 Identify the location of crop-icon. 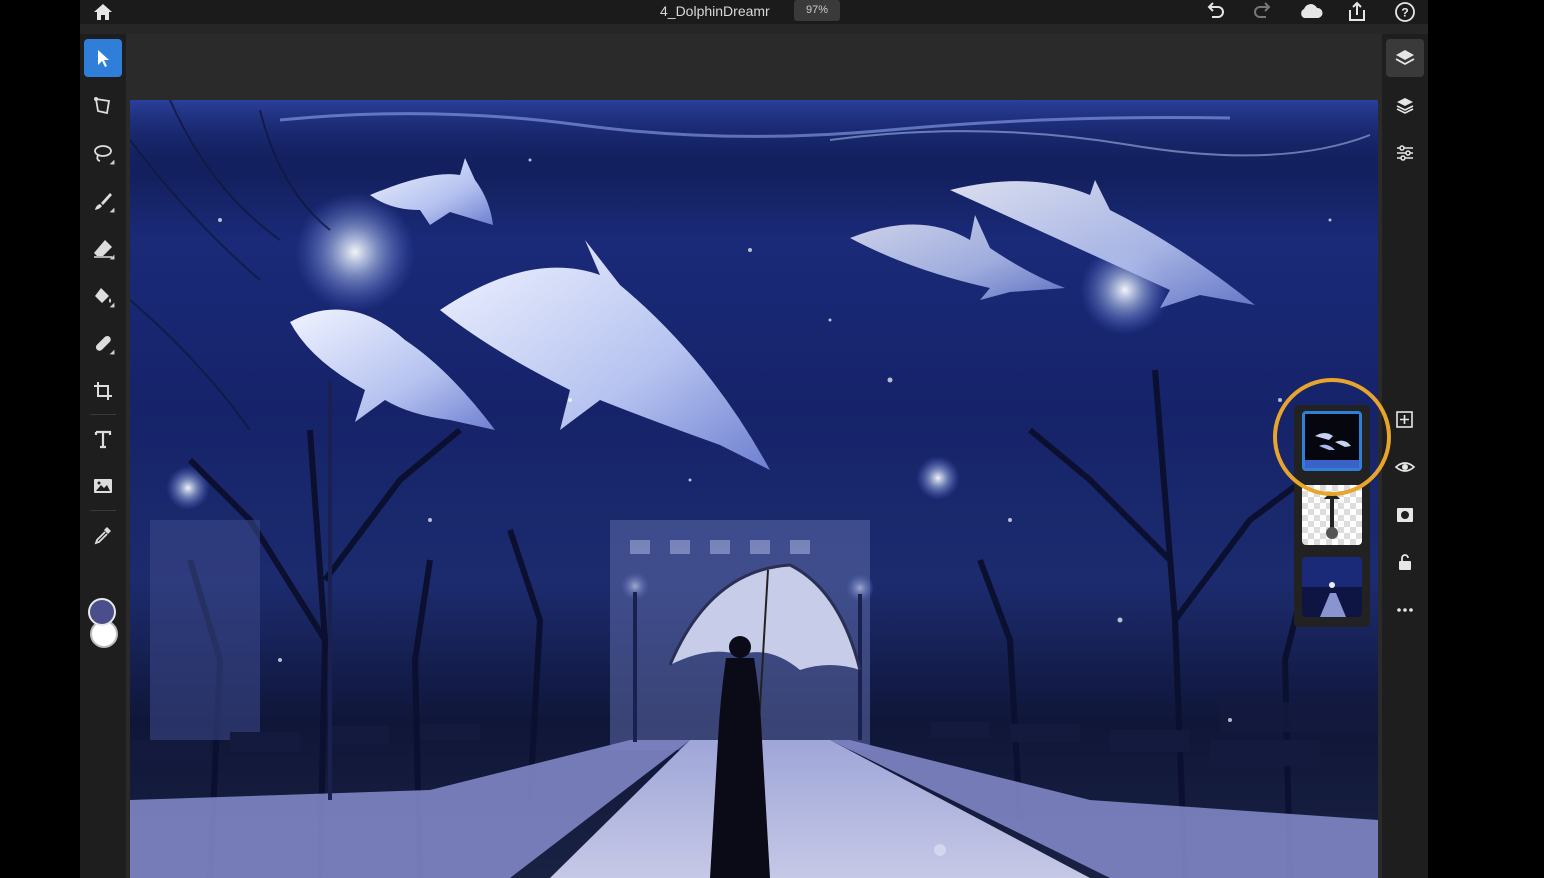
(103, 391).